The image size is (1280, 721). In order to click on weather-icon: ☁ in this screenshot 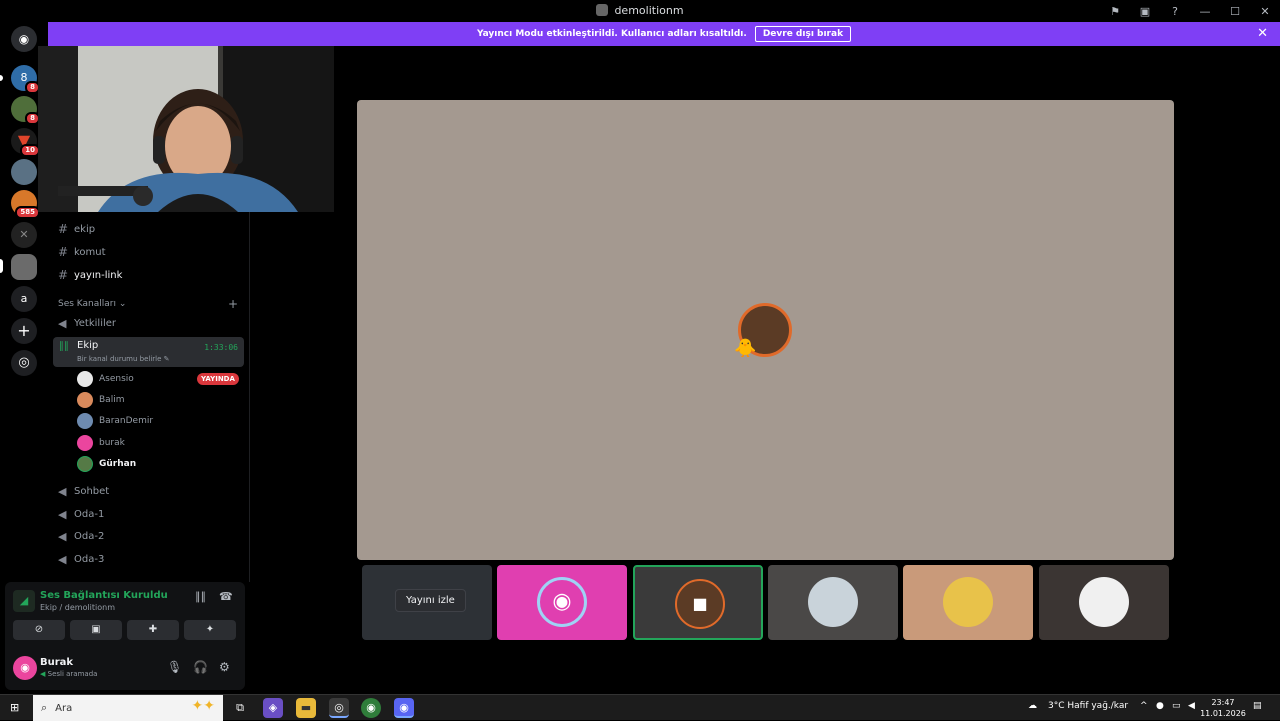, I will do `click(1032, 706)`.